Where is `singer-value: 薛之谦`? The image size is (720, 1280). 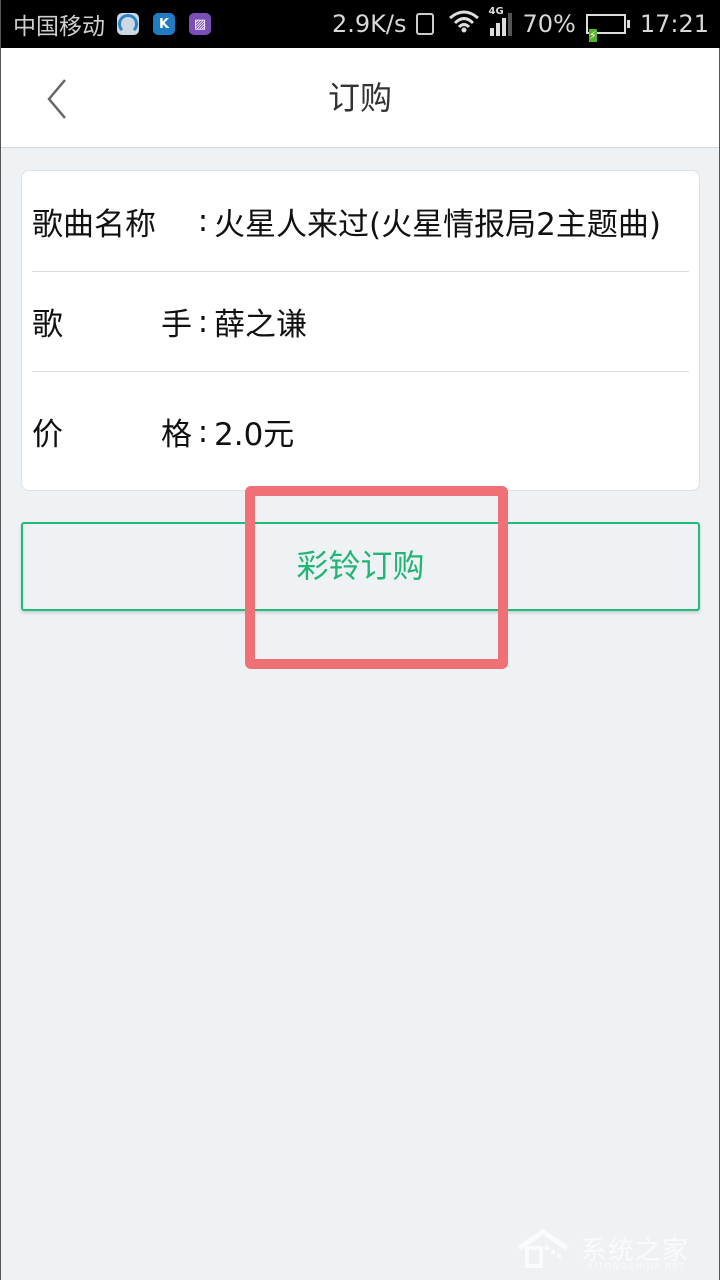
singer-value: 薛之谦 is located at coordinates (260, 325).